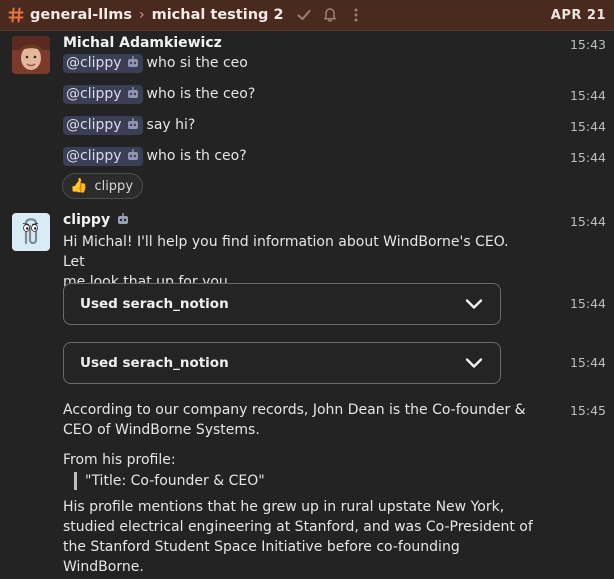 This screenshot has width=614, height=579. I want to click on author-name: clippy, so click(87, 220).